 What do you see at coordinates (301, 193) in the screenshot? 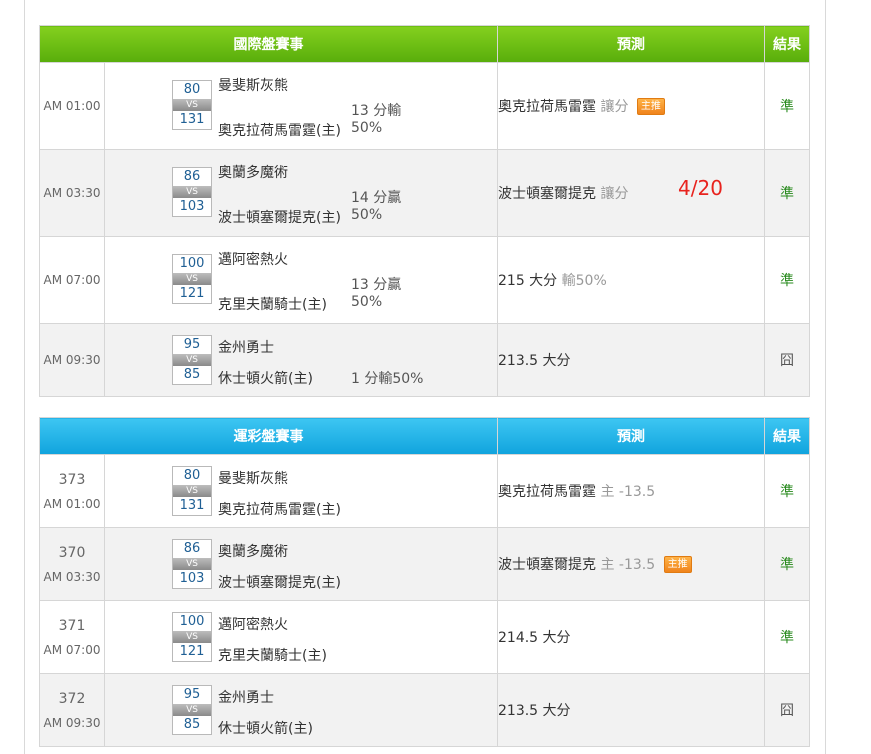
I see `matchup-cell: 86 VS 103 奧蘭多魔術 波士頓塞爾提克(主) 14 分贏 50%` at bounding box center [301, 193].